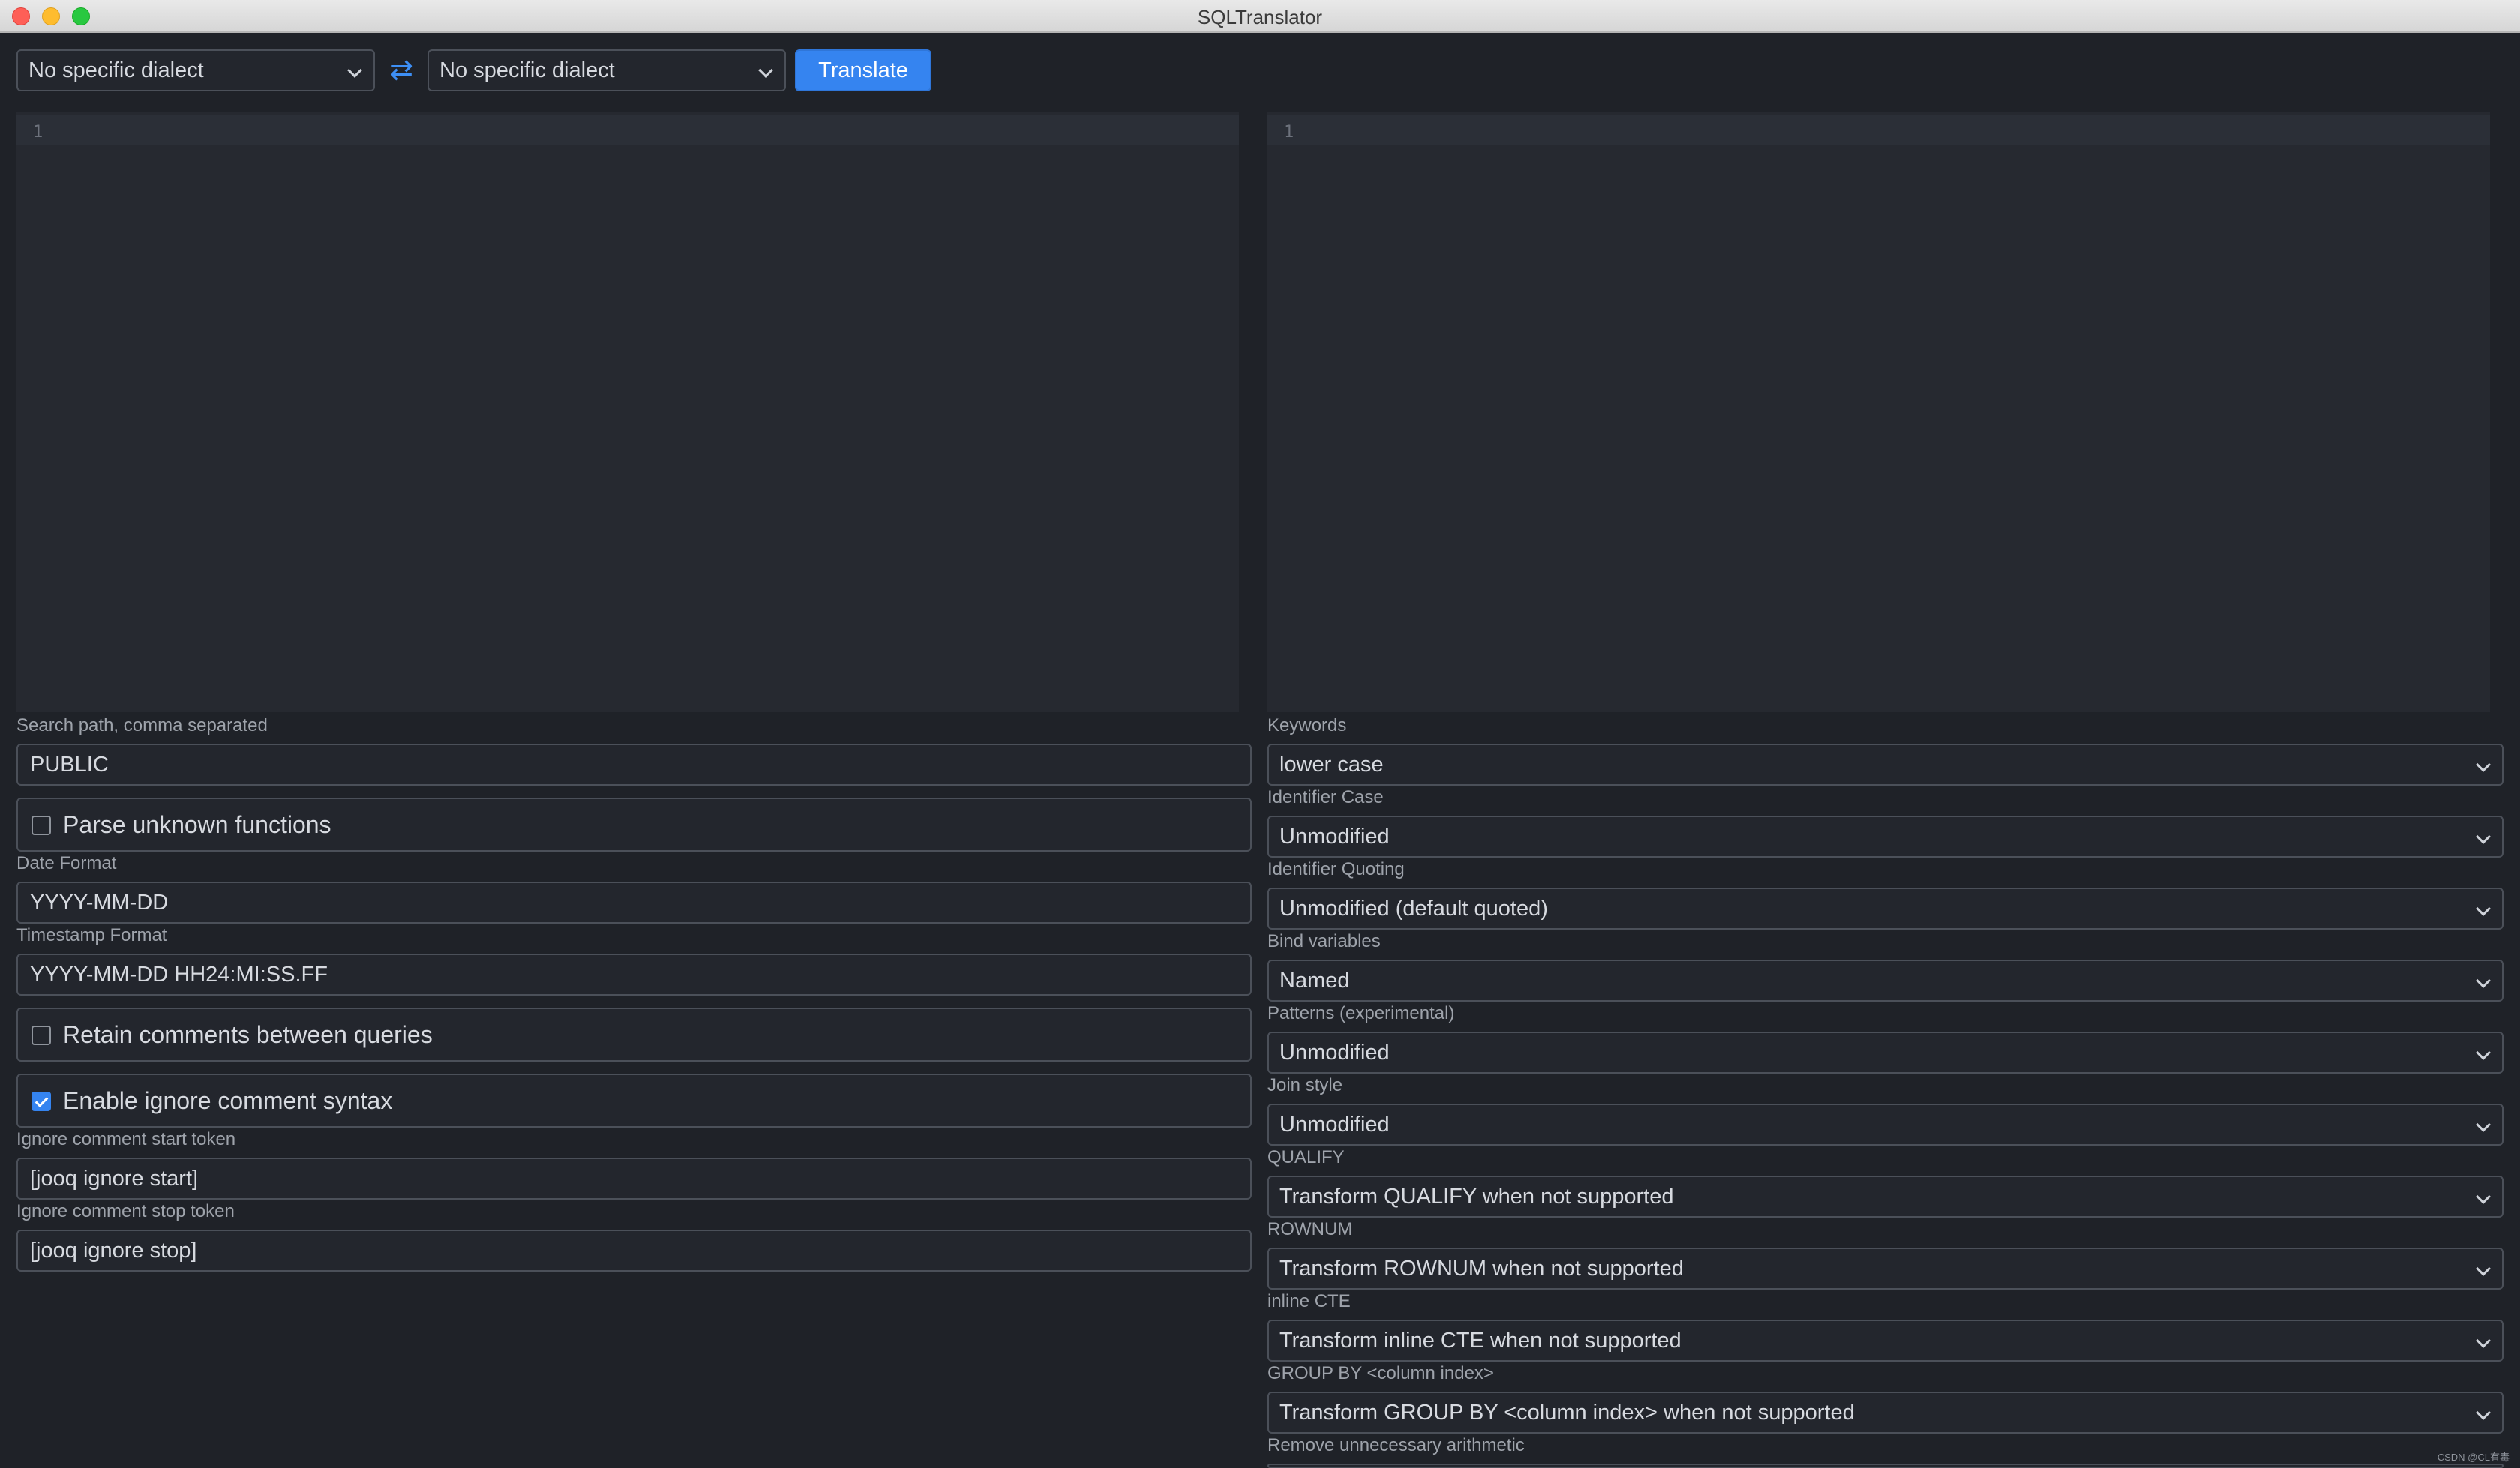 The image size is (2520, 1468). Describe the element at coordinates (1886, 1197) in the screenshot. I see `qualify-select: Transform QUALIFY when not supported` at that location.